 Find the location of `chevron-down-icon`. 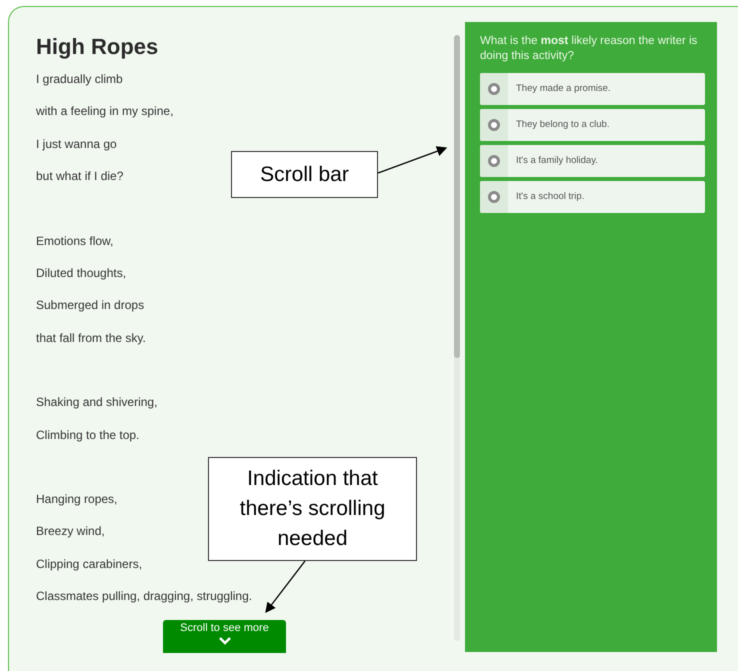

chevron-down-icon is located at coordinates (224, 641).